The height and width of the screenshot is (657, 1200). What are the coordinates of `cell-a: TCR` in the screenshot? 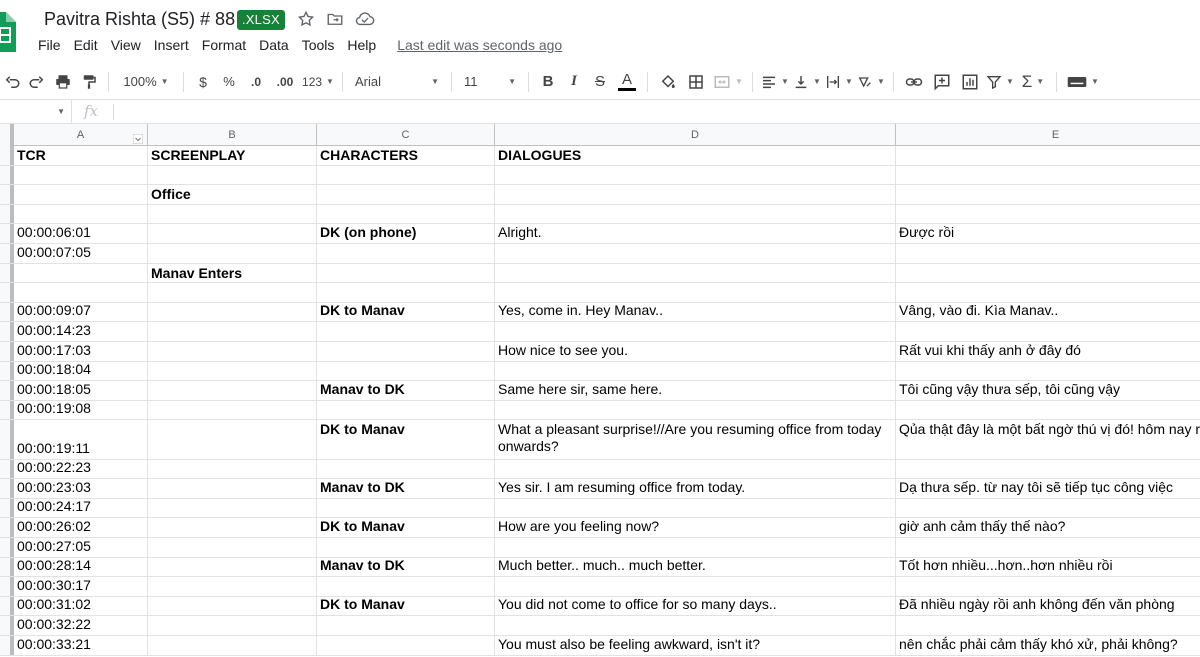 It's located at (81, 155).